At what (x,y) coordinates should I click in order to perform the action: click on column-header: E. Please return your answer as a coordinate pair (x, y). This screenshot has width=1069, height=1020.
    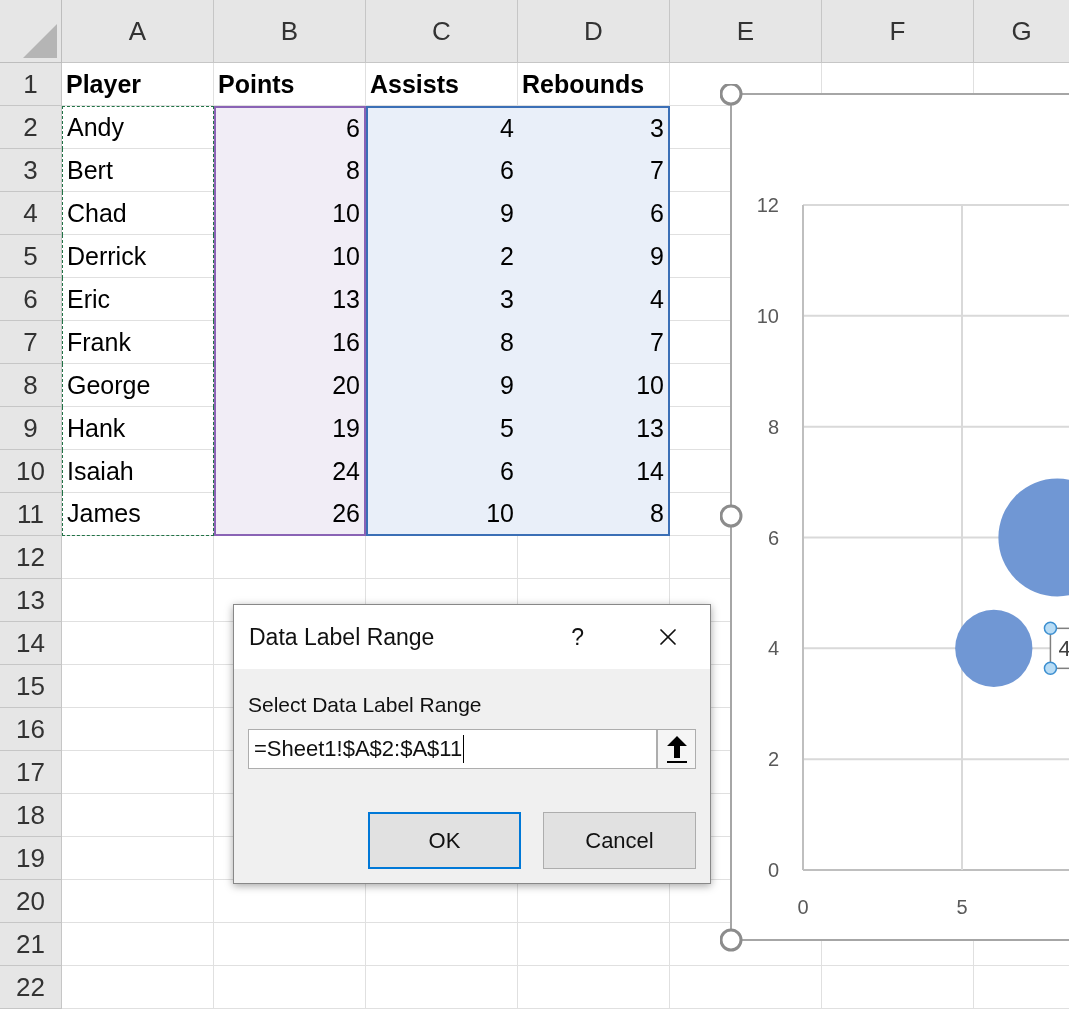
    Looking at the image, I should click on (746, 31).